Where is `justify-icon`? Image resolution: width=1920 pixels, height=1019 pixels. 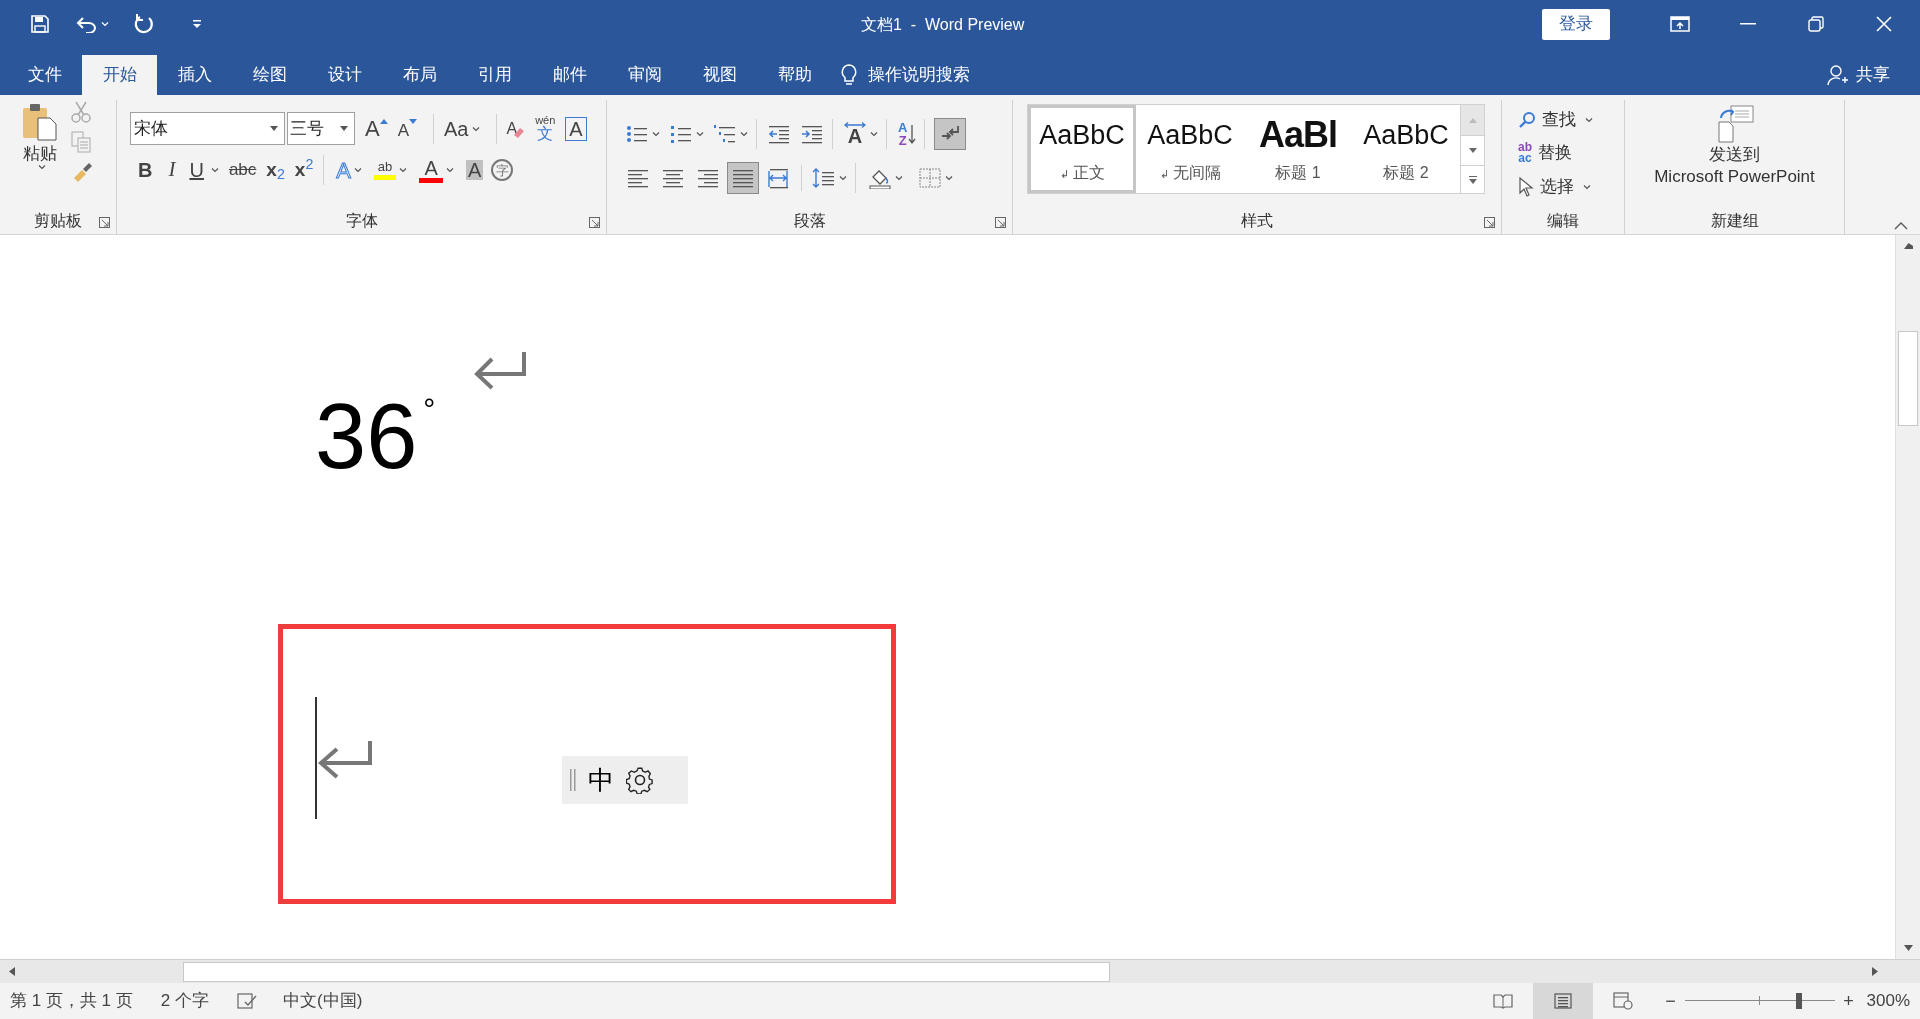
justify-icon is located at coordinates (743, 178).